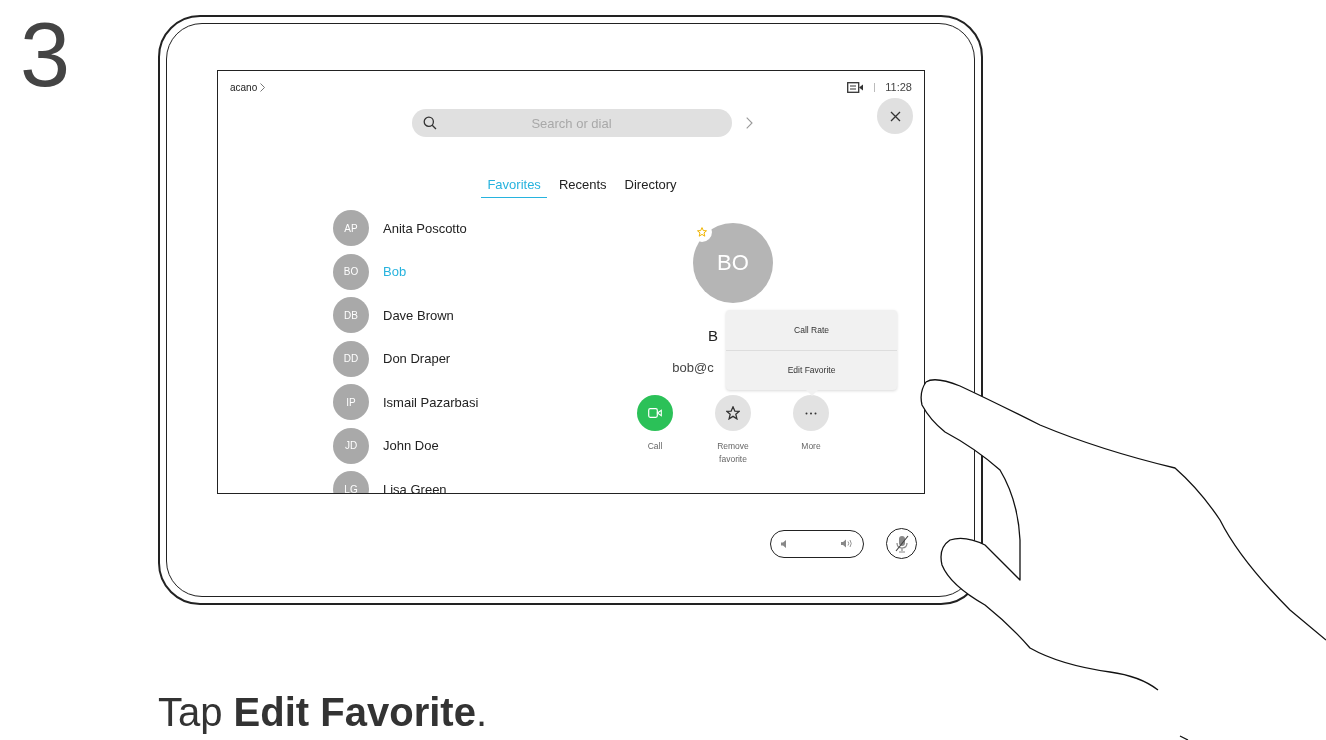  What do you see at coordinates (351, 358) in the screenshot?
I see `avatar-initials: DD` at bounding box center [351, 358].